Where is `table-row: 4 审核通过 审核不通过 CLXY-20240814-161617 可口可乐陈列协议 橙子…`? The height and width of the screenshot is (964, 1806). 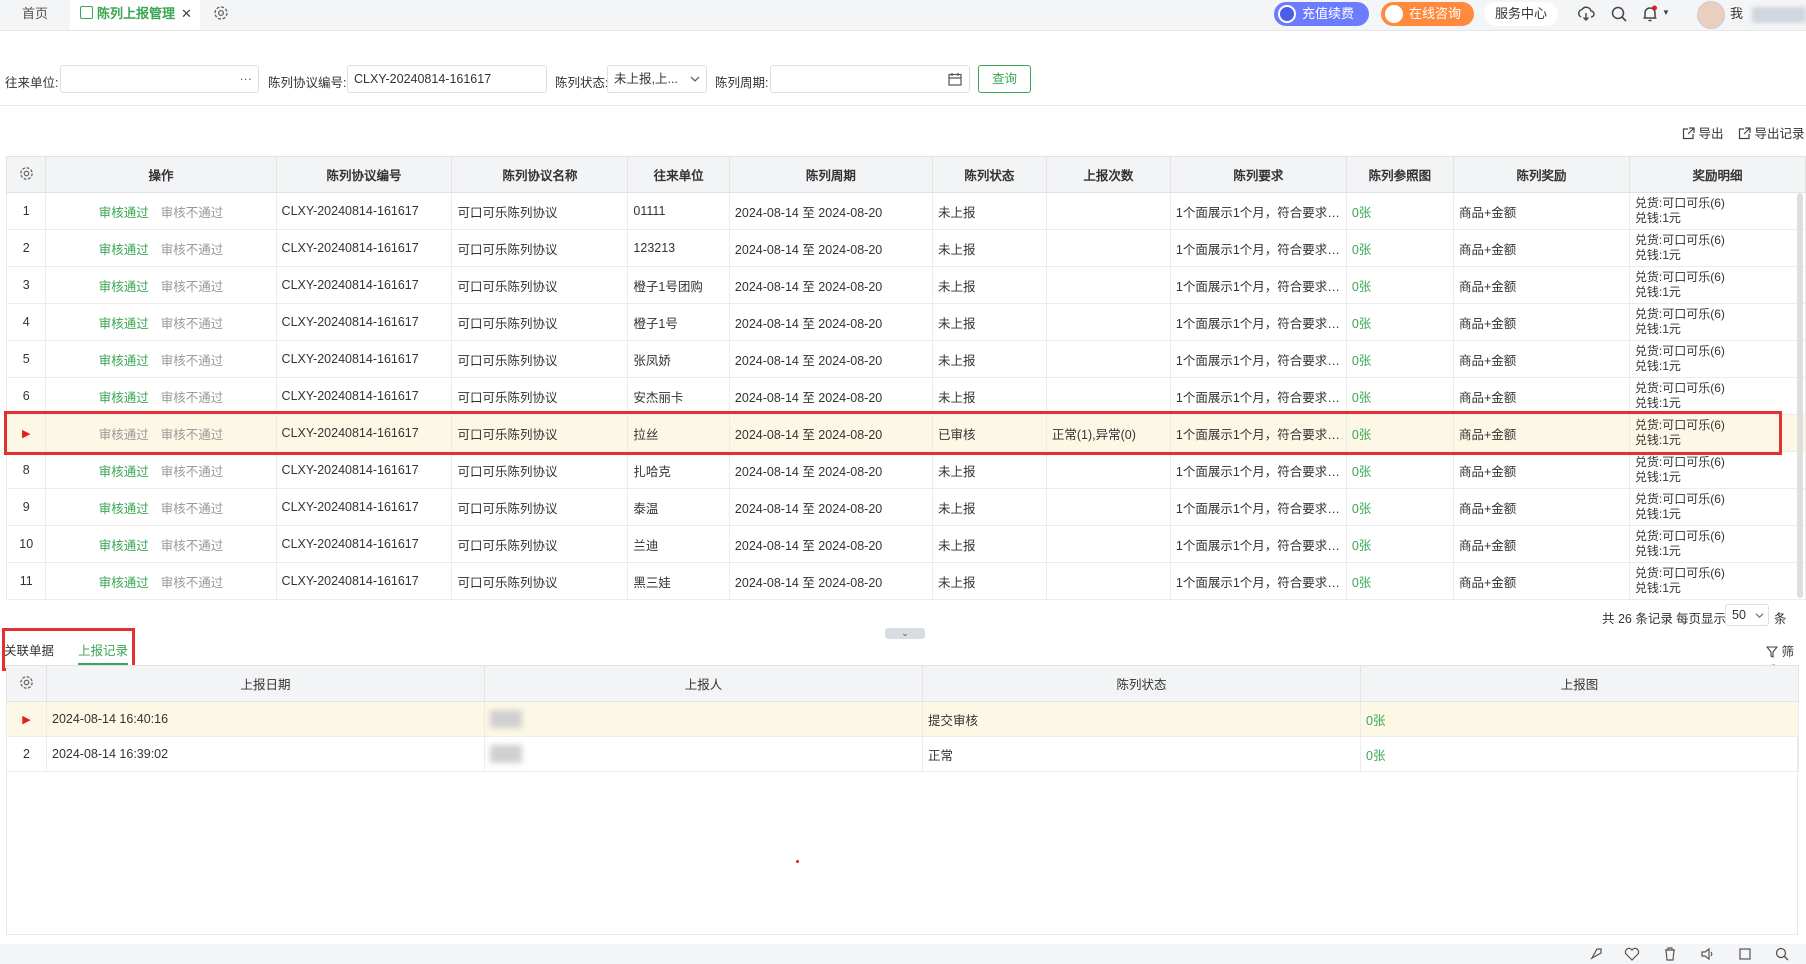 table-row: 4 审核通过 审核不通过 CLXY-20240814-161617 可口可乐陈列协议 橙子… is located at coordinates (905, 322).